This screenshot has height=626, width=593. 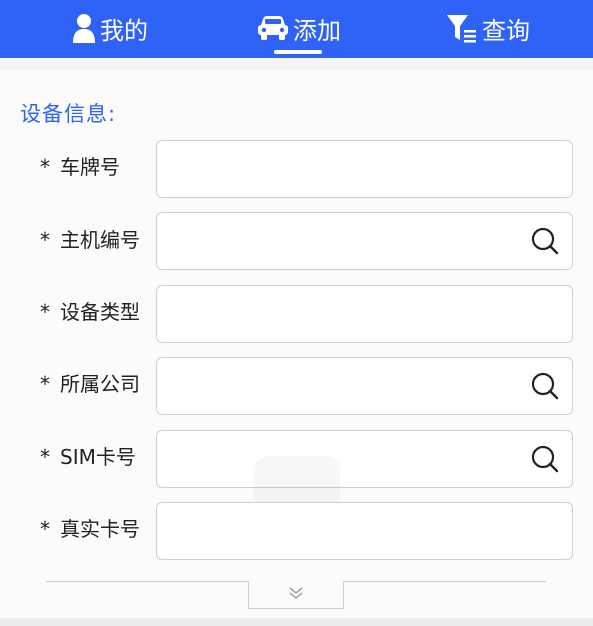 I want to click on field-label-host-id: * 主机编号, so click(x=90, y=240).